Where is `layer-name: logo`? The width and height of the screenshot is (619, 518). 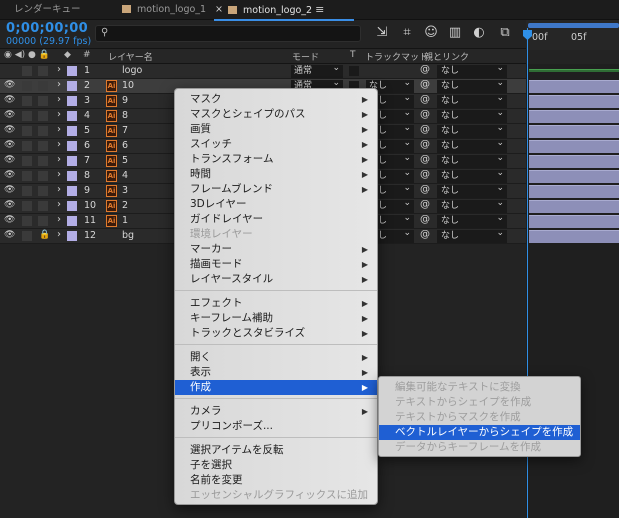 layer-name: logo is located at coordinates (132, 70).